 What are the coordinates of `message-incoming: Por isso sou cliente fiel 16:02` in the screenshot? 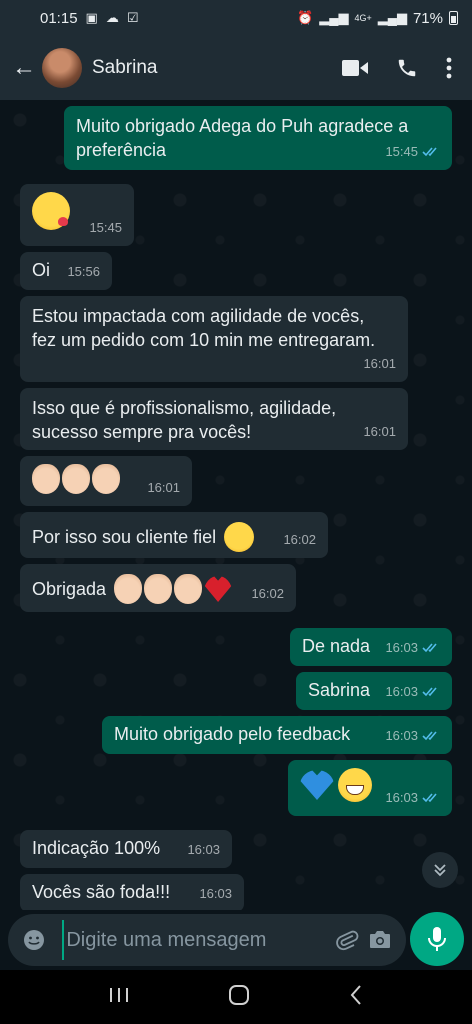 It's located at (174, 535).